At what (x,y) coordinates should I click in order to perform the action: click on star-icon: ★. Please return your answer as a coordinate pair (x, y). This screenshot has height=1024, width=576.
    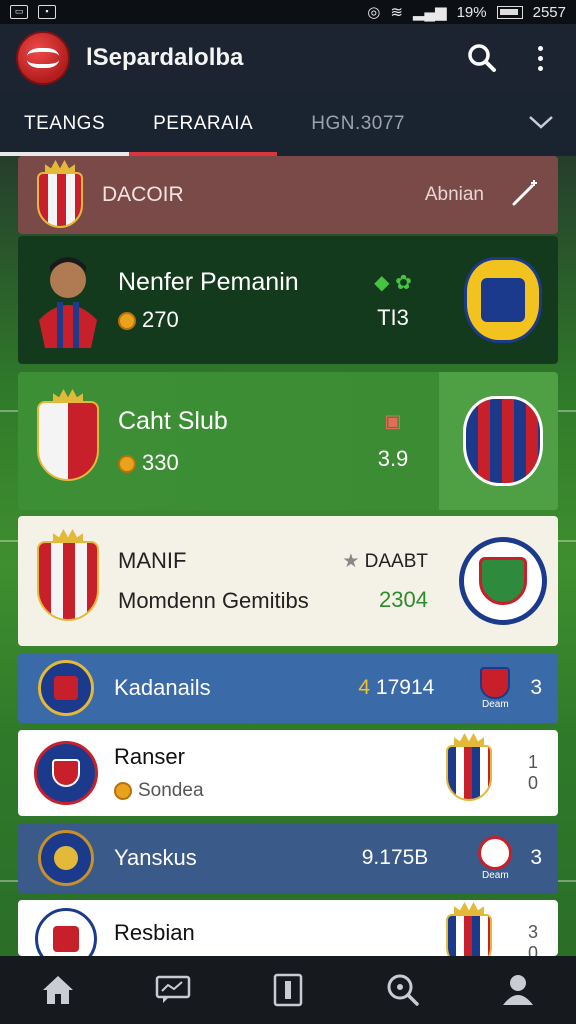
    Looking at the image, I should click on (353, 561).